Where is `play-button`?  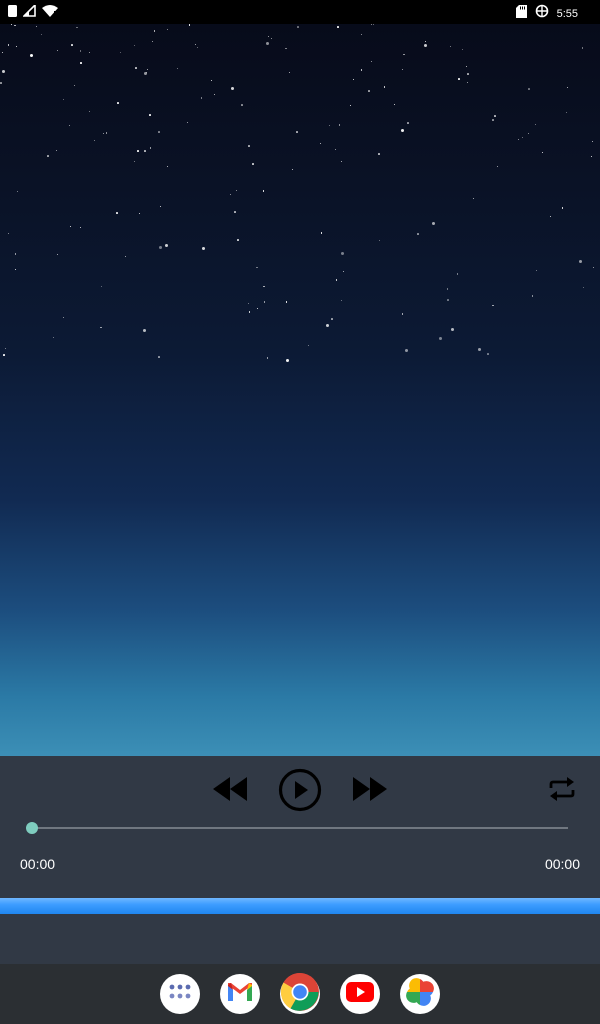
play-button is located at coordinates (300, 792).